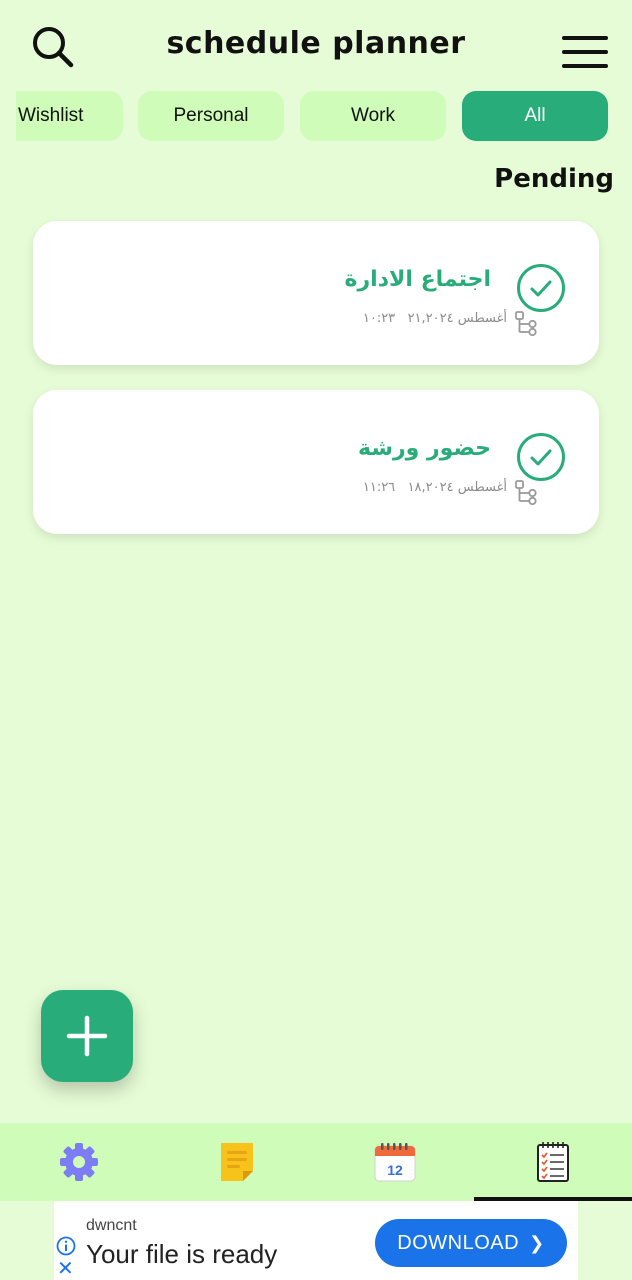 The width and height of the screenshot is (632, 1280). I want to click on chip-all: All, so click(535, 116).